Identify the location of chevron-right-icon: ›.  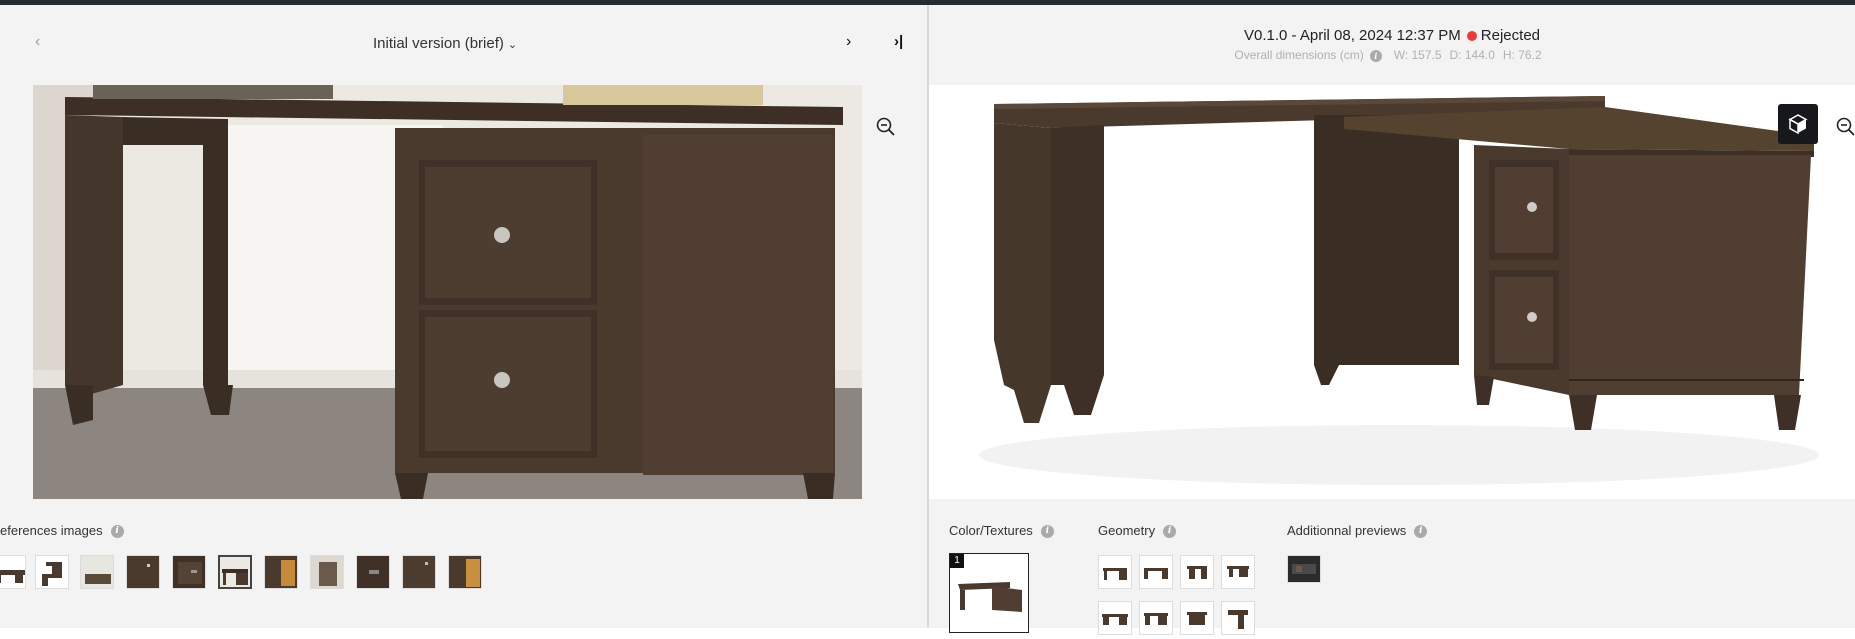
(848, 42).